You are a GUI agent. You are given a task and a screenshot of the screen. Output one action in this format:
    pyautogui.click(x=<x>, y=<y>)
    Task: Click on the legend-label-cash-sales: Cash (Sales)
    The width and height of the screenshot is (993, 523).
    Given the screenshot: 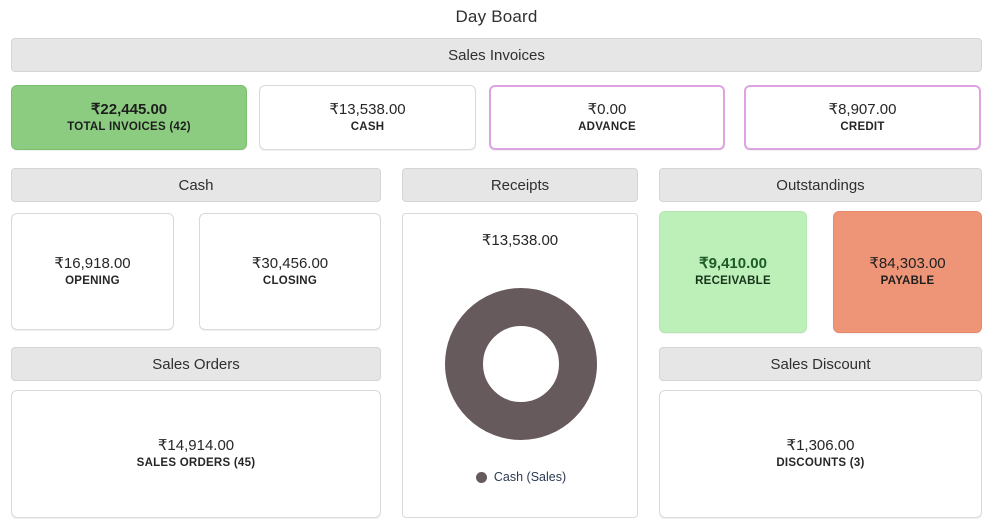 What is the action you would take?
    pyautogui.click(x=530, y=477)
    